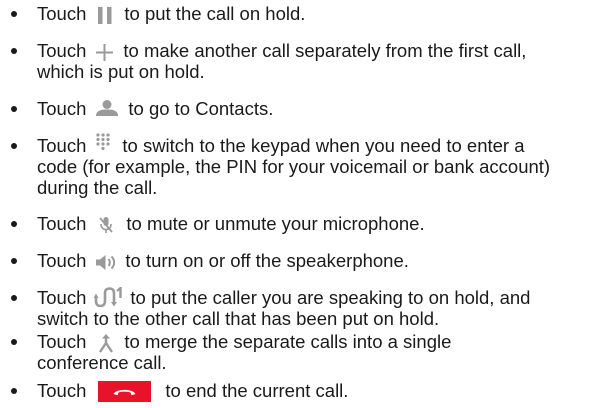 The height and width of the screenshot is (408, 589). What do you see at coordinates (267, 260) in the screenshot?
I see `item-text: to turn on or off the speakerphone.` at bounding box center [267, 260].